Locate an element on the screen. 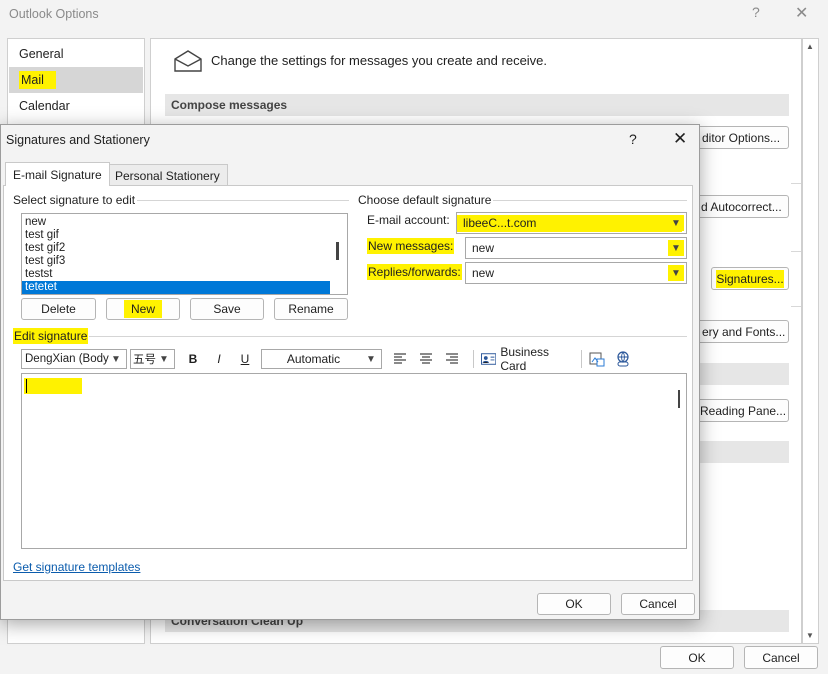 This screenshot has height=674, width=828. tab-label: Personal Stationery is located at coordinates (167, 175).